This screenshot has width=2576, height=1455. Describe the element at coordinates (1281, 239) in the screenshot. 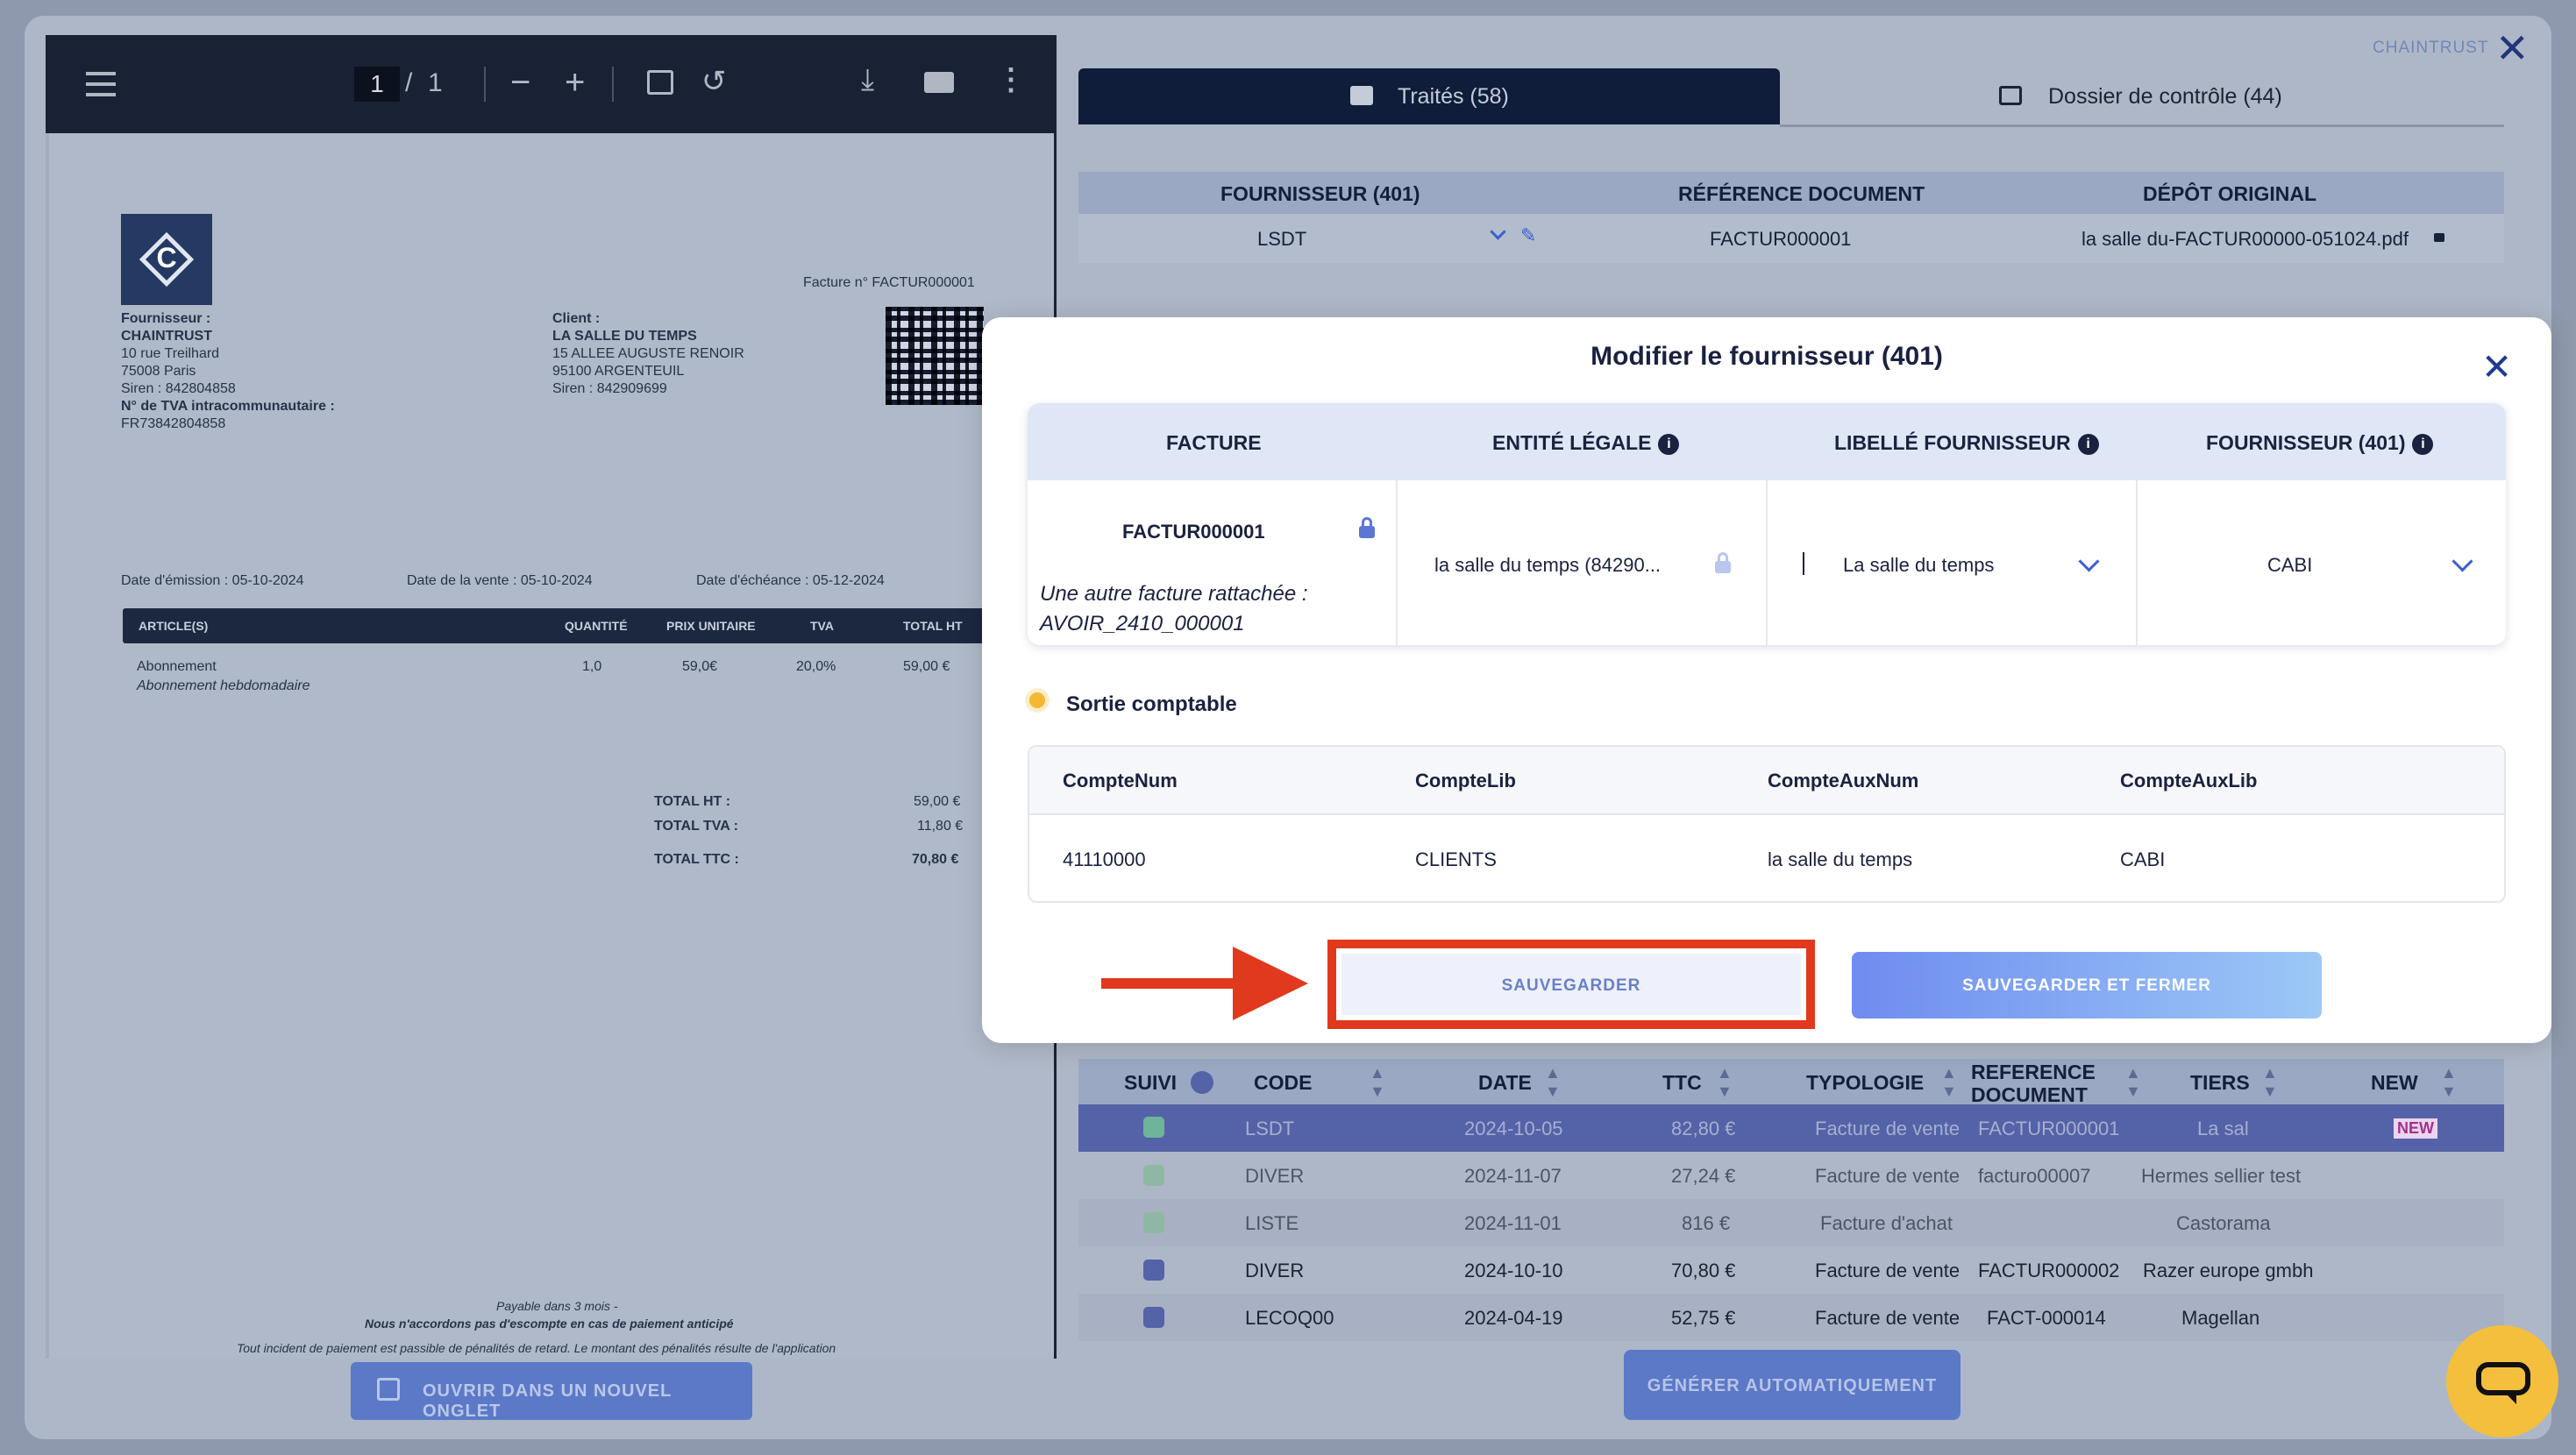

I see `summary-fournisseur: LSDT` at that location.